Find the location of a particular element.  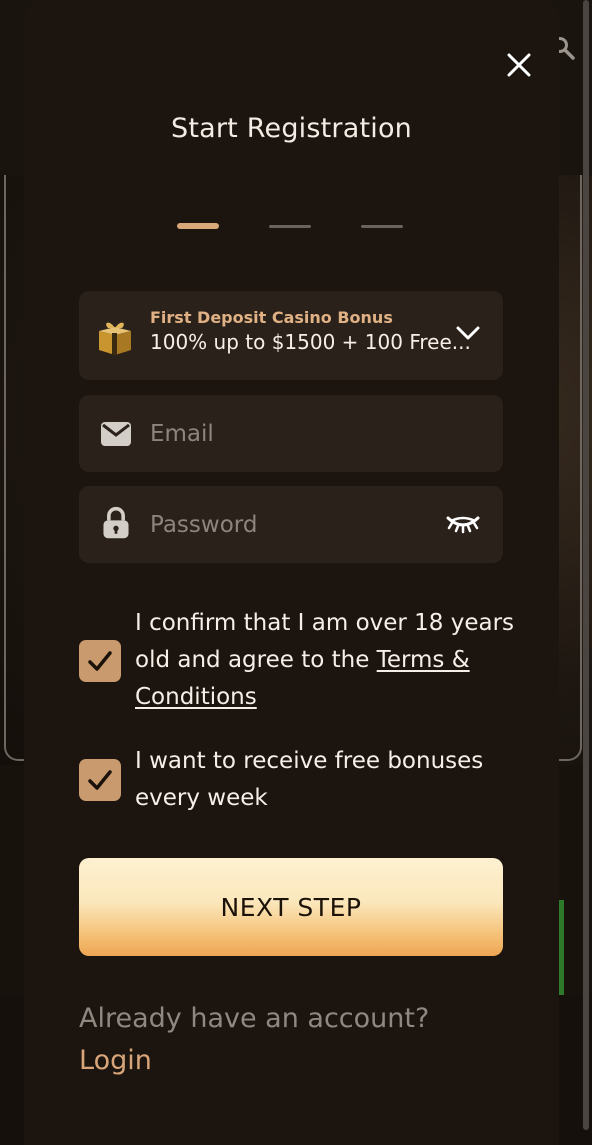

envelope-icon is located at coordinates (116, 434).